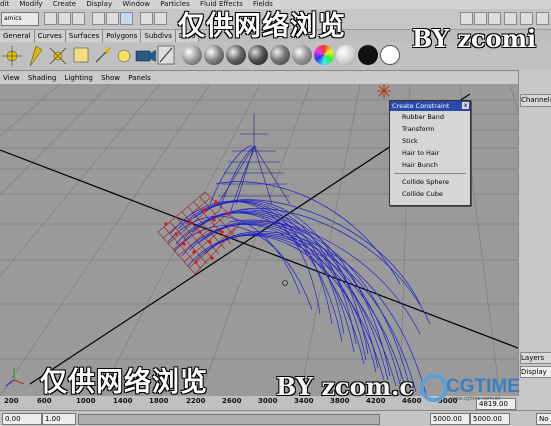  Describe the element at coordinates (103, 55) in the screenshot. I see `directional-light-icon` at that location.